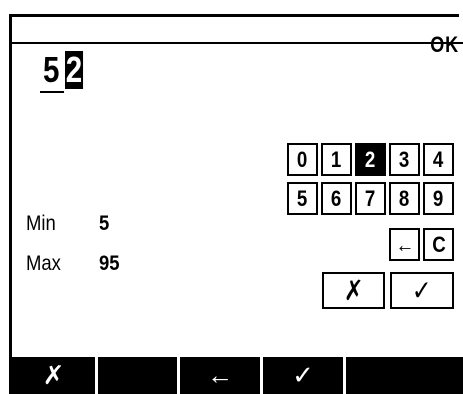  What do you see at coordinates (404, 159) in the screenshot?
I see `key-3: 3` at bounding box center [404, 159].